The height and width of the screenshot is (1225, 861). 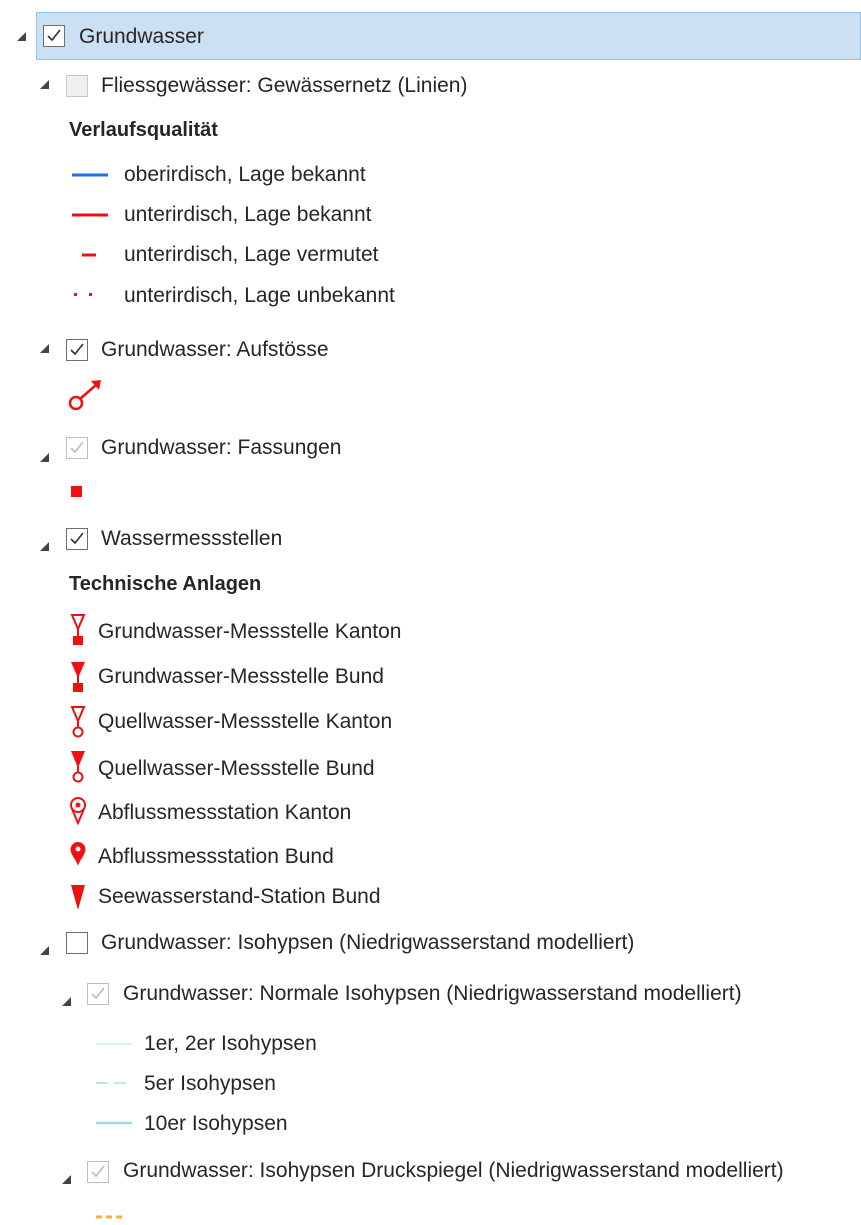 What do you see at coordinates (77, 350) in the screenshot?
I see `layer-aufstoesse-checkbox` at bounding box center [77, 350].